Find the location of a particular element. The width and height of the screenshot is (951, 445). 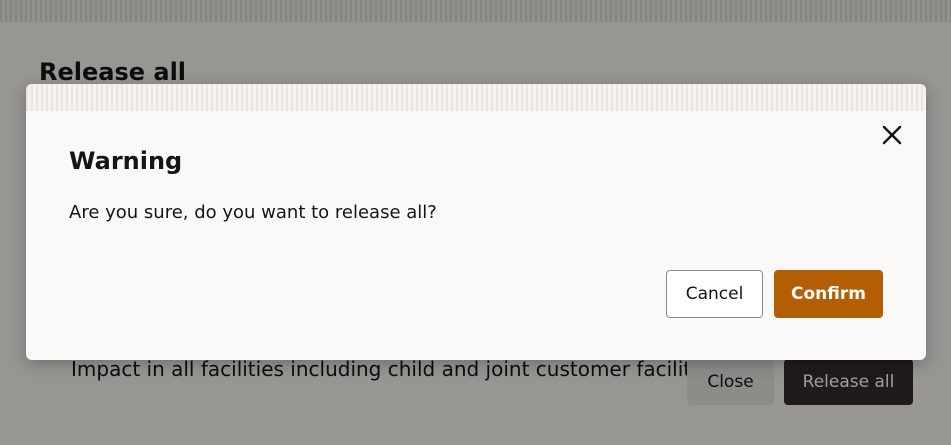

dialog-title: Warning is located at coordinates (126, 161).